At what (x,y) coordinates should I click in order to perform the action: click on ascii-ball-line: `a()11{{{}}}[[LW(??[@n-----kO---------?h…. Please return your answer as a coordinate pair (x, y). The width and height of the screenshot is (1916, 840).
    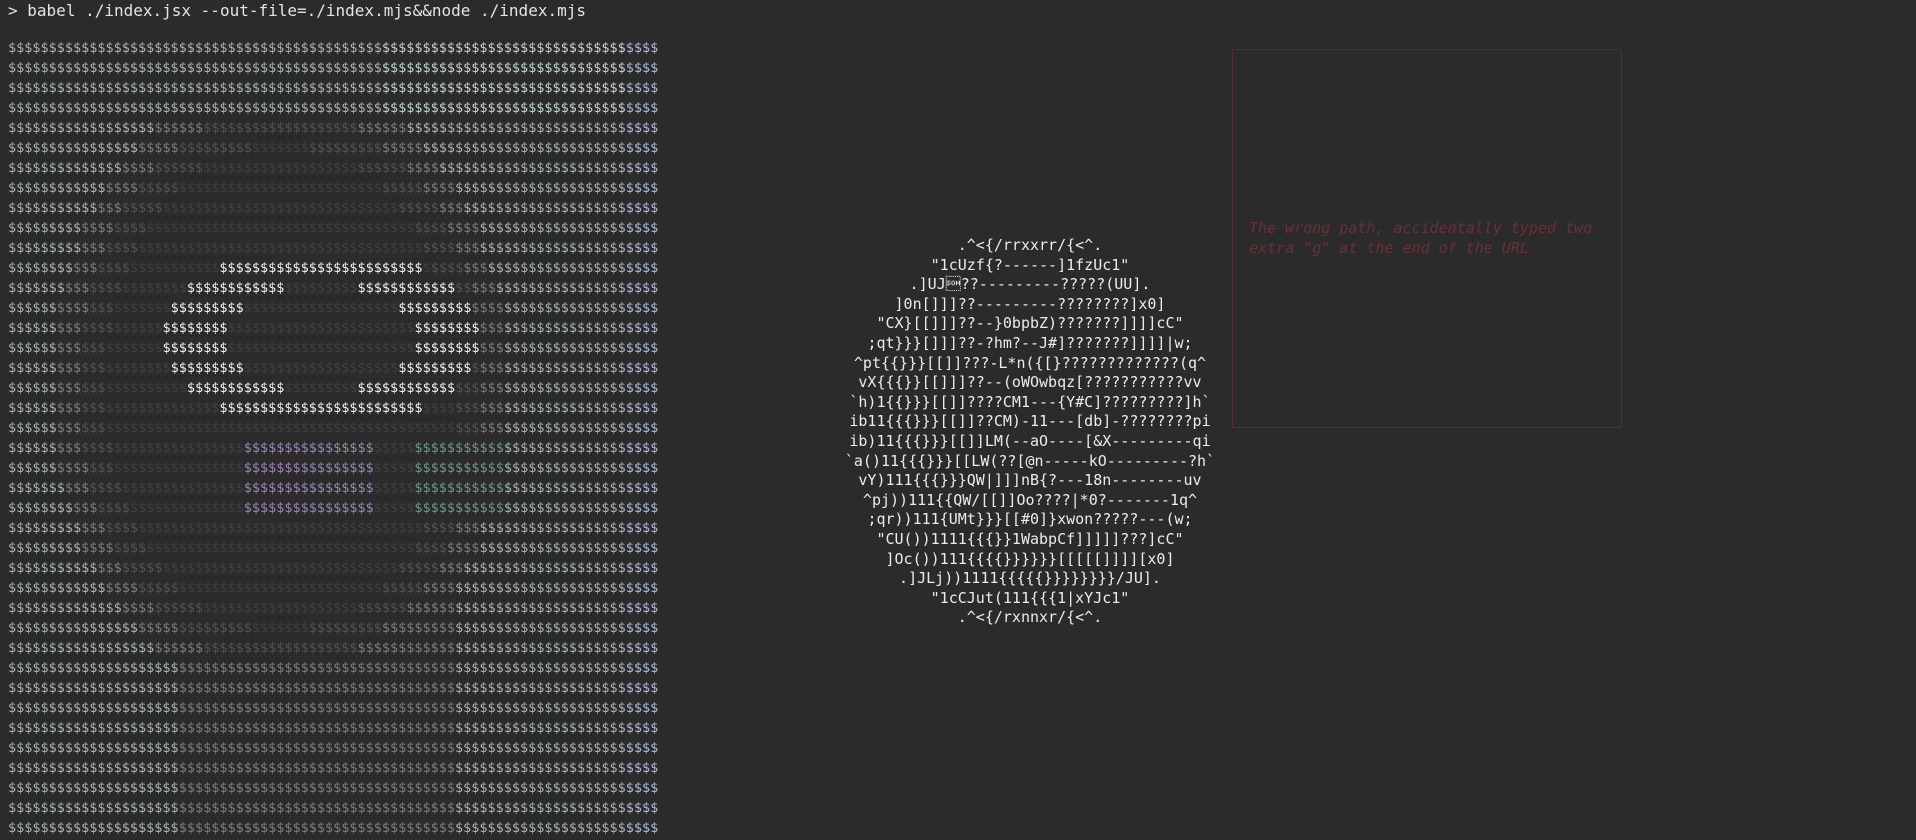
    Looking at the image, I should click on (1030, 460).